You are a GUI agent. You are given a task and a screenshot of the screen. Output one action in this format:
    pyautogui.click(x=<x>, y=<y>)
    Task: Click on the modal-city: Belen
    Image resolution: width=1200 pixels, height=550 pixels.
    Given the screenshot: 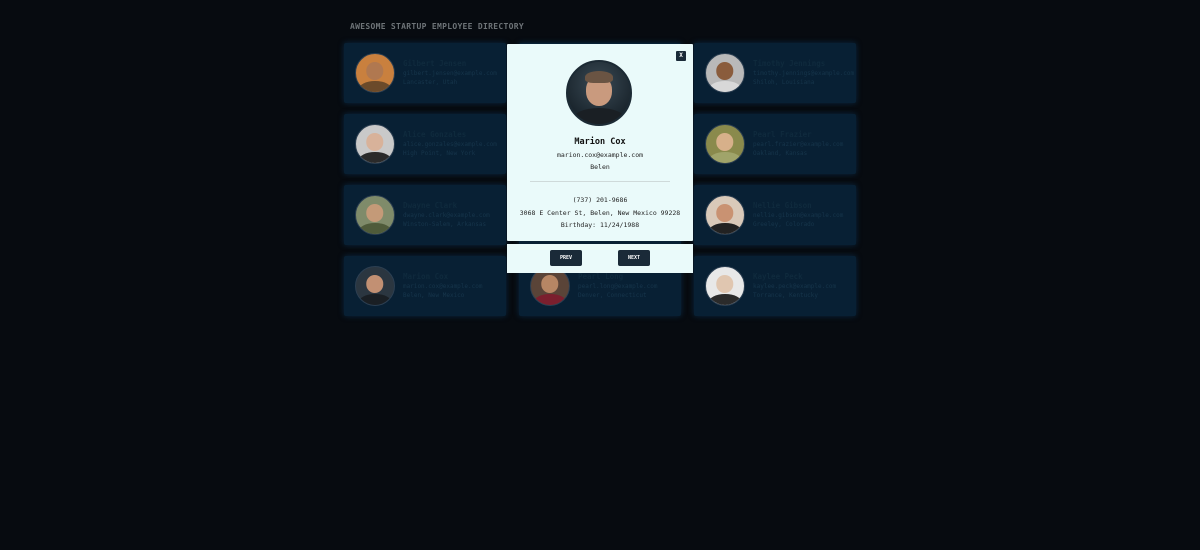 What is the action you would take?
    pyautogui.click(x=600, y=167)
    